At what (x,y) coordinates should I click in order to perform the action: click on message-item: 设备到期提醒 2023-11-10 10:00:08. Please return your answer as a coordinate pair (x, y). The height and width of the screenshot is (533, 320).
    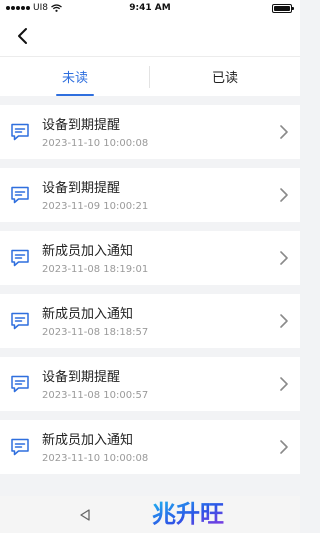
    Looking at the image, I should click on (150, 132).